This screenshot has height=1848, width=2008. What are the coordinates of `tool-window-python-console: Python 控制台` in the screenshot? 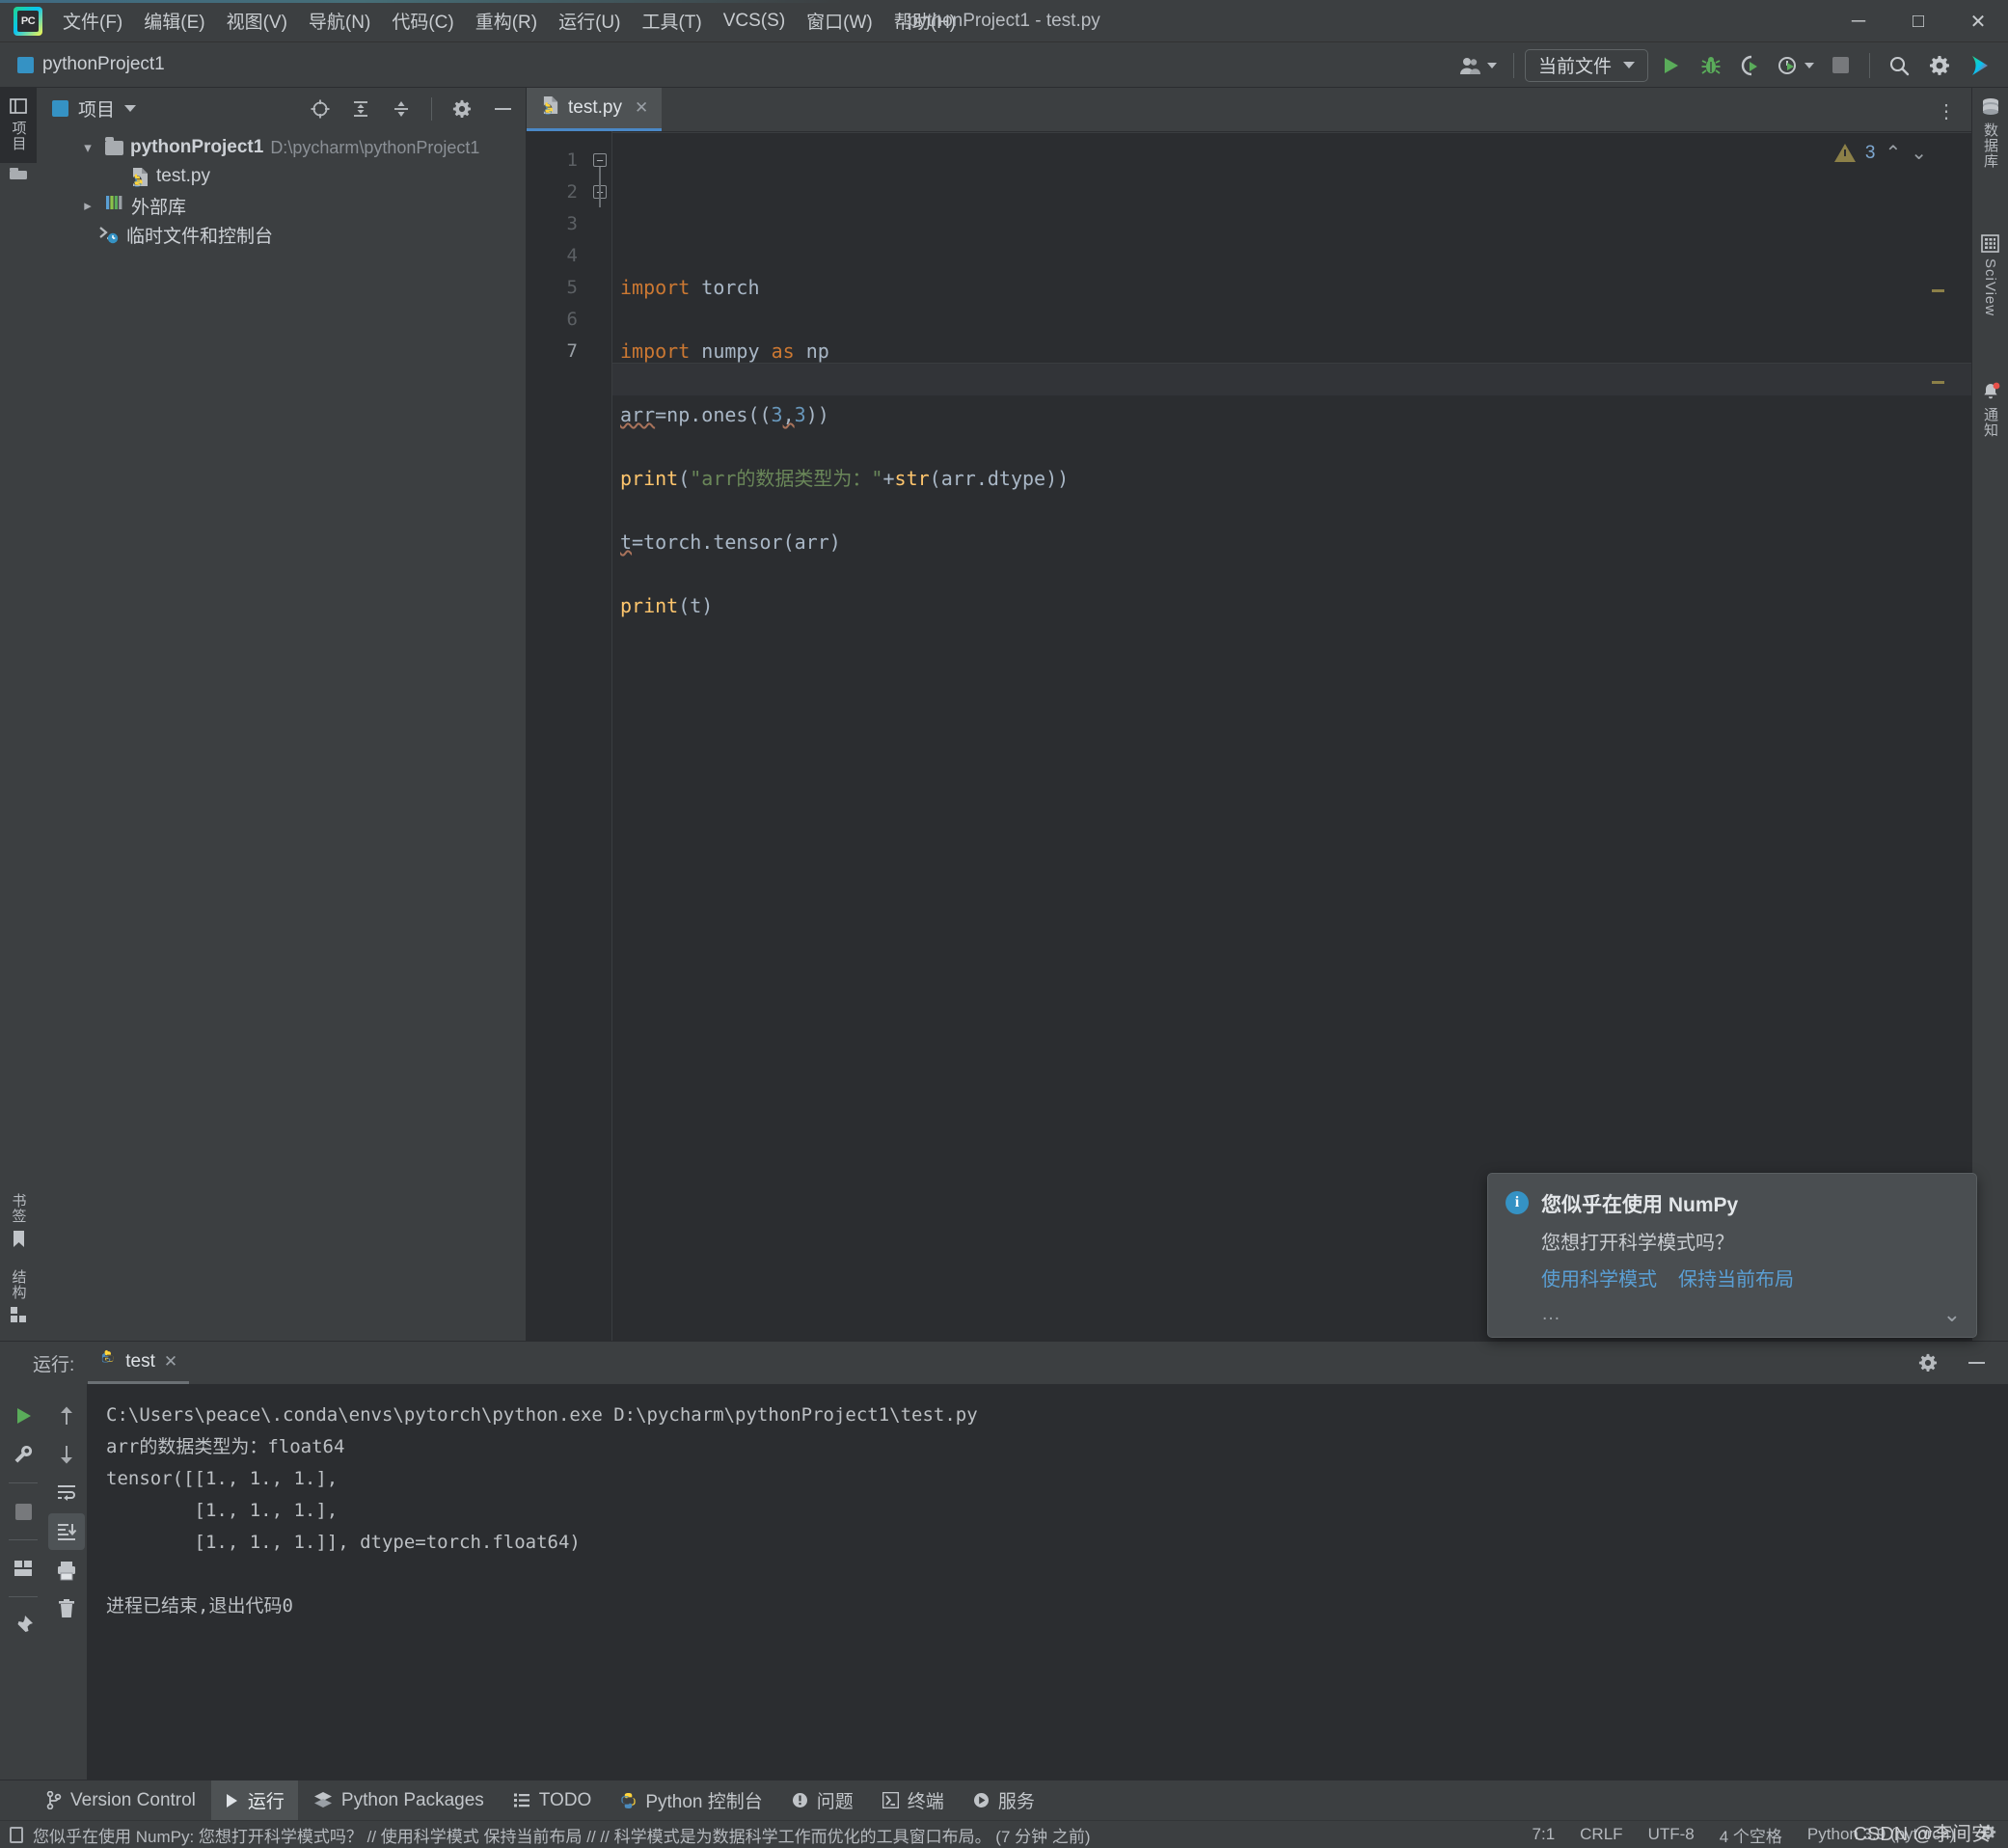 It's located at (691, 1800).